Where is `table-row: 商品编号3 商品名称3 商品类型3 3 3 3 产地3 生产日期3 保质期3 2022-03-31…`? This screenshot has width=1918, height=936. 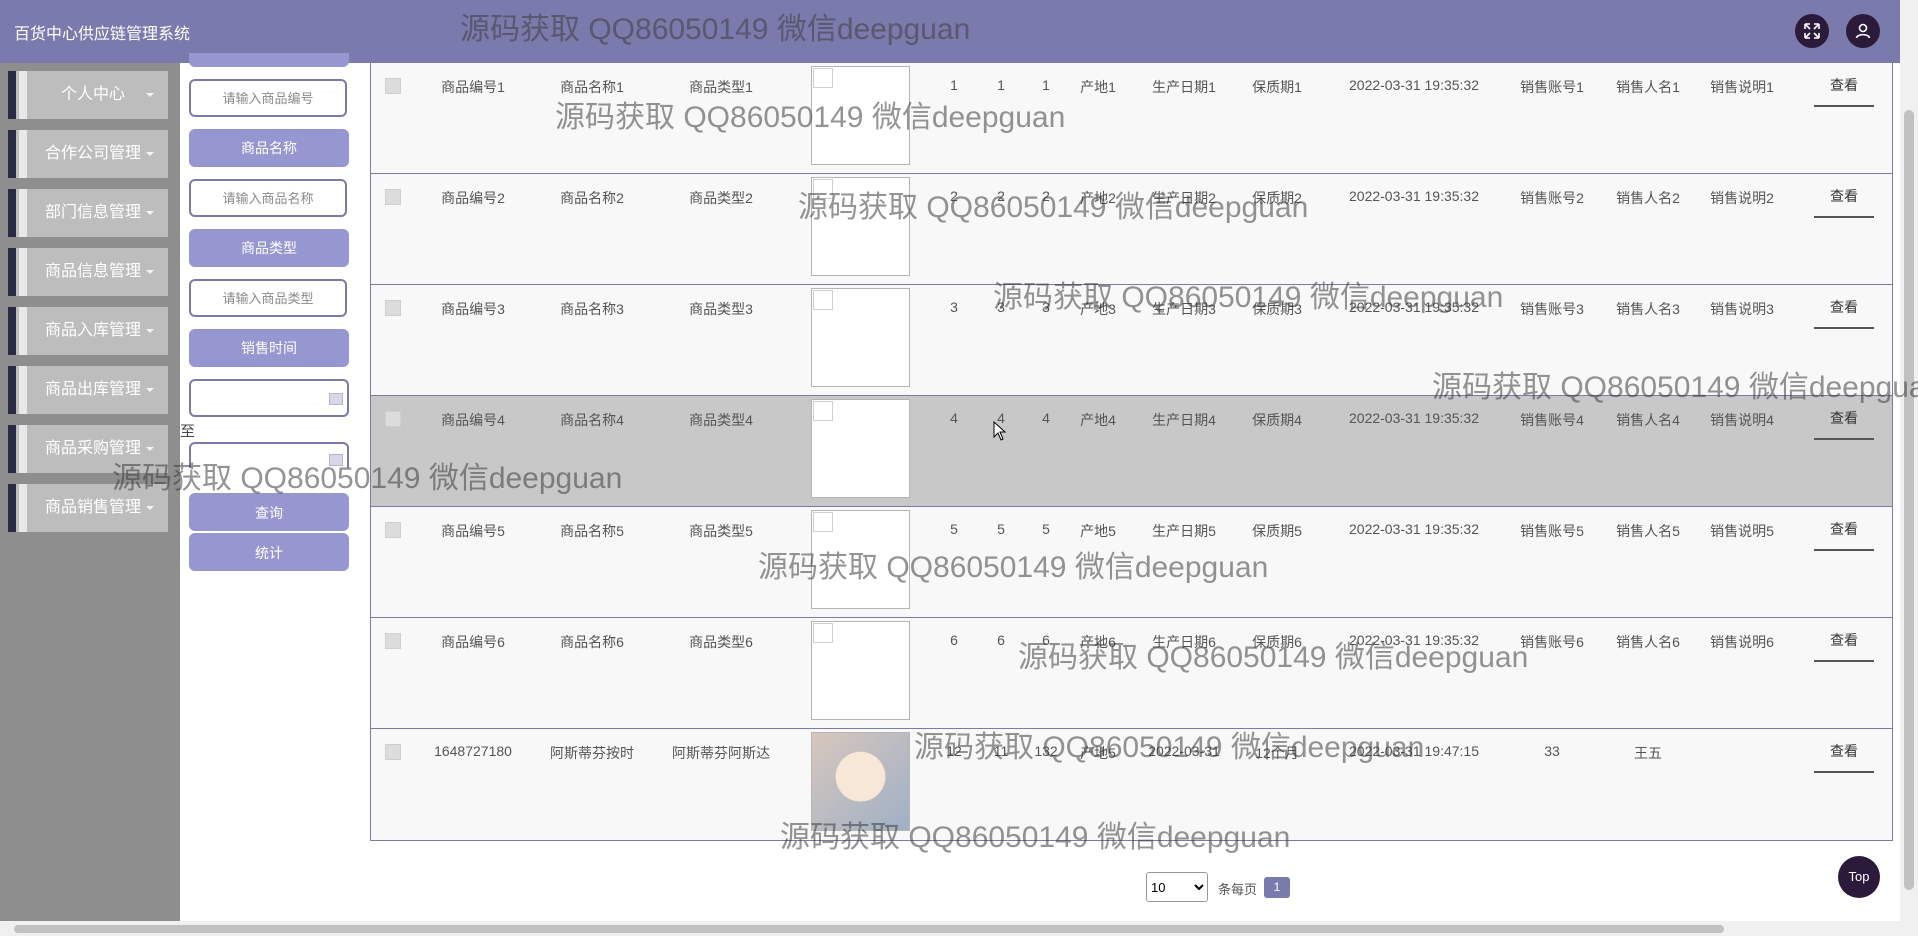
table-row: 商品编号3 商品名称3 商品类型3 3 3 3 产地3 生产日期3 保质期3 2022-03-31… is located at coordinates (1131, 340).